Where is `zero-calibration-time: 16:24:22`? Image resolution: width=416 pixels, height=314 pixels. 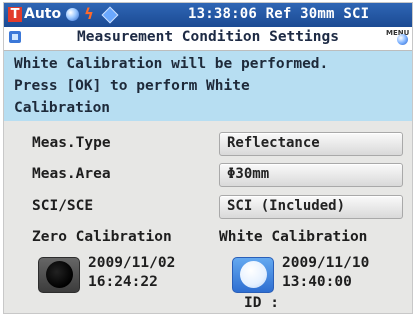
zero-calibration-time: 16:24:22 is located at coordinates (123, 282).